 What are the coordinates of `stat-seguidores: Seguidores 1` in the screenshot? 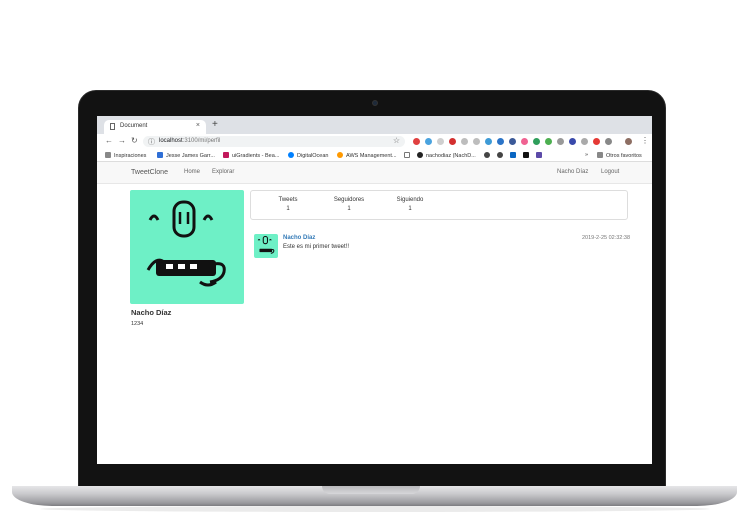 It's located at (349, 204).